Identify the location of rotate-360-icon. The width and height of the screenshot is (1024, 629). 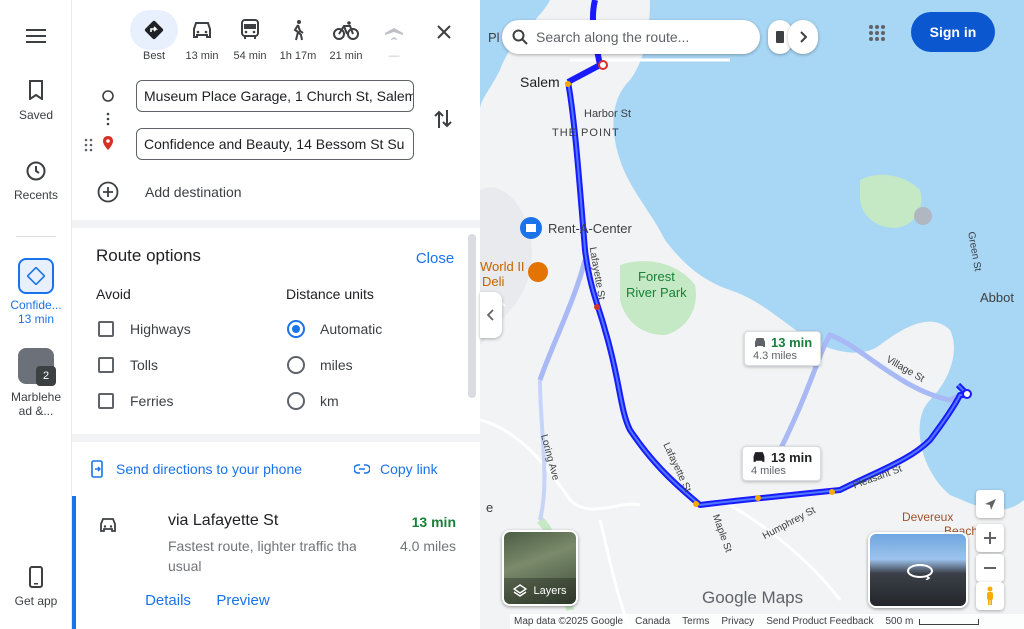
(920, 572).